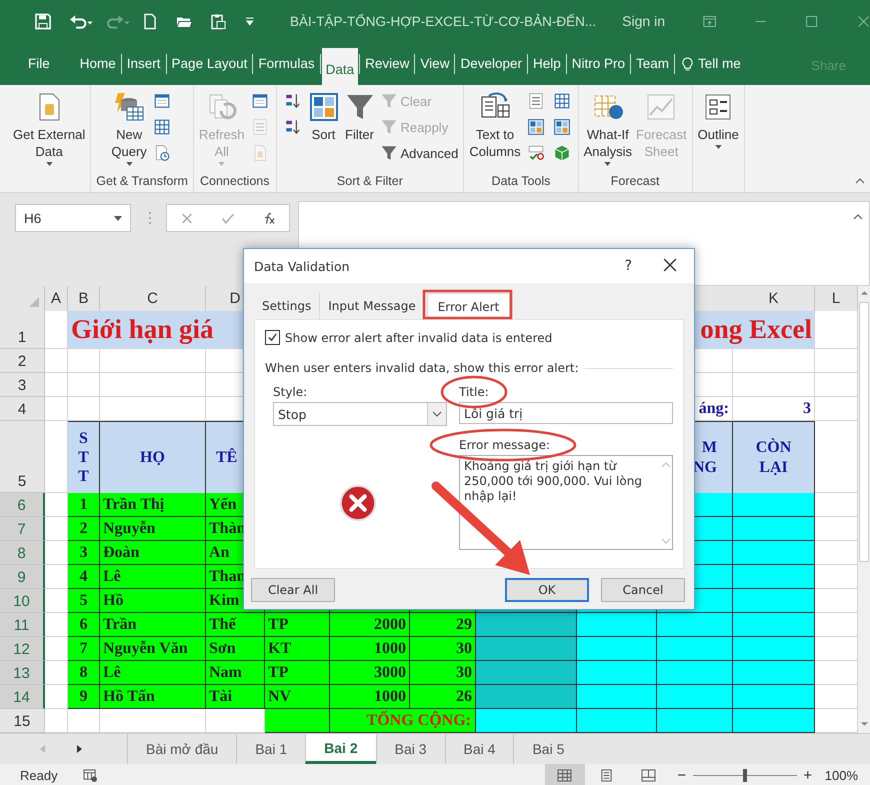 The width and height of the screenshot is (870, 785). What do you see at coordinates (774, 409) in the screenshot?
I see `table-cell: 3` at bounding box center [774, 409].